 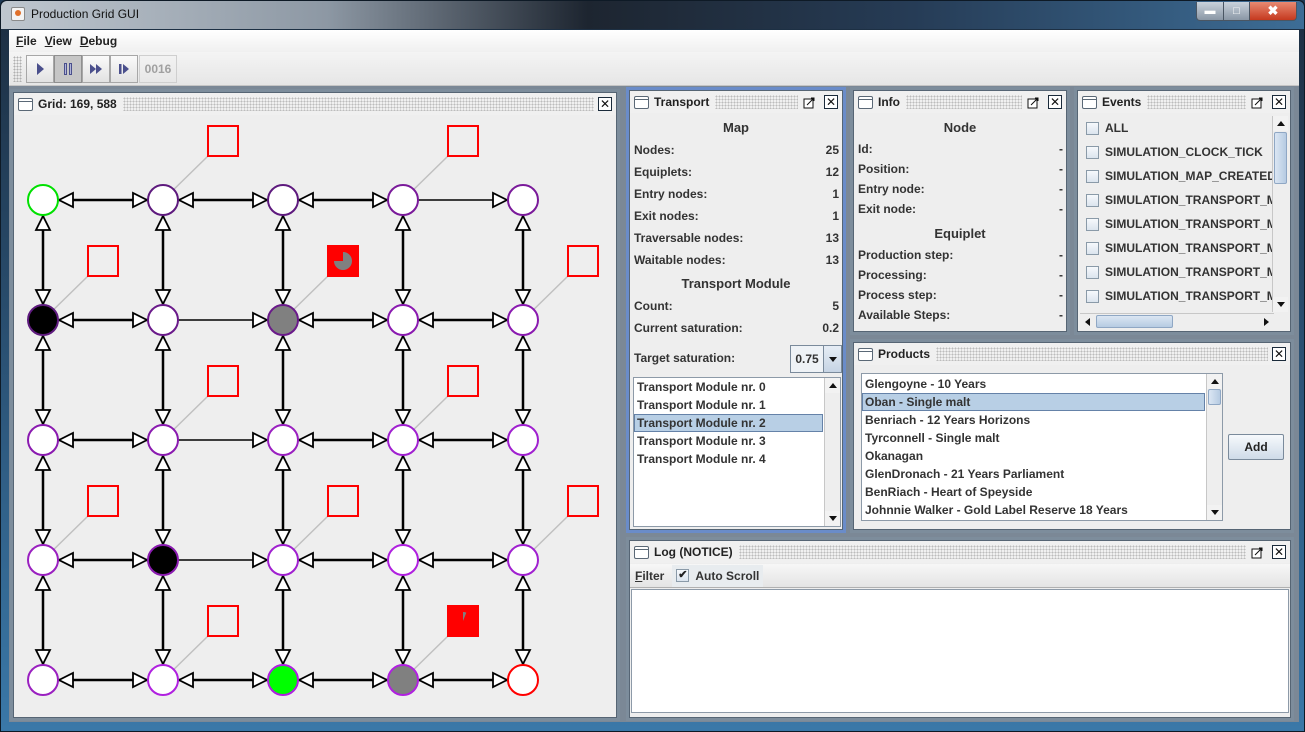 I want to click on minimize-button: ▬, so click(x=1210, y=11).